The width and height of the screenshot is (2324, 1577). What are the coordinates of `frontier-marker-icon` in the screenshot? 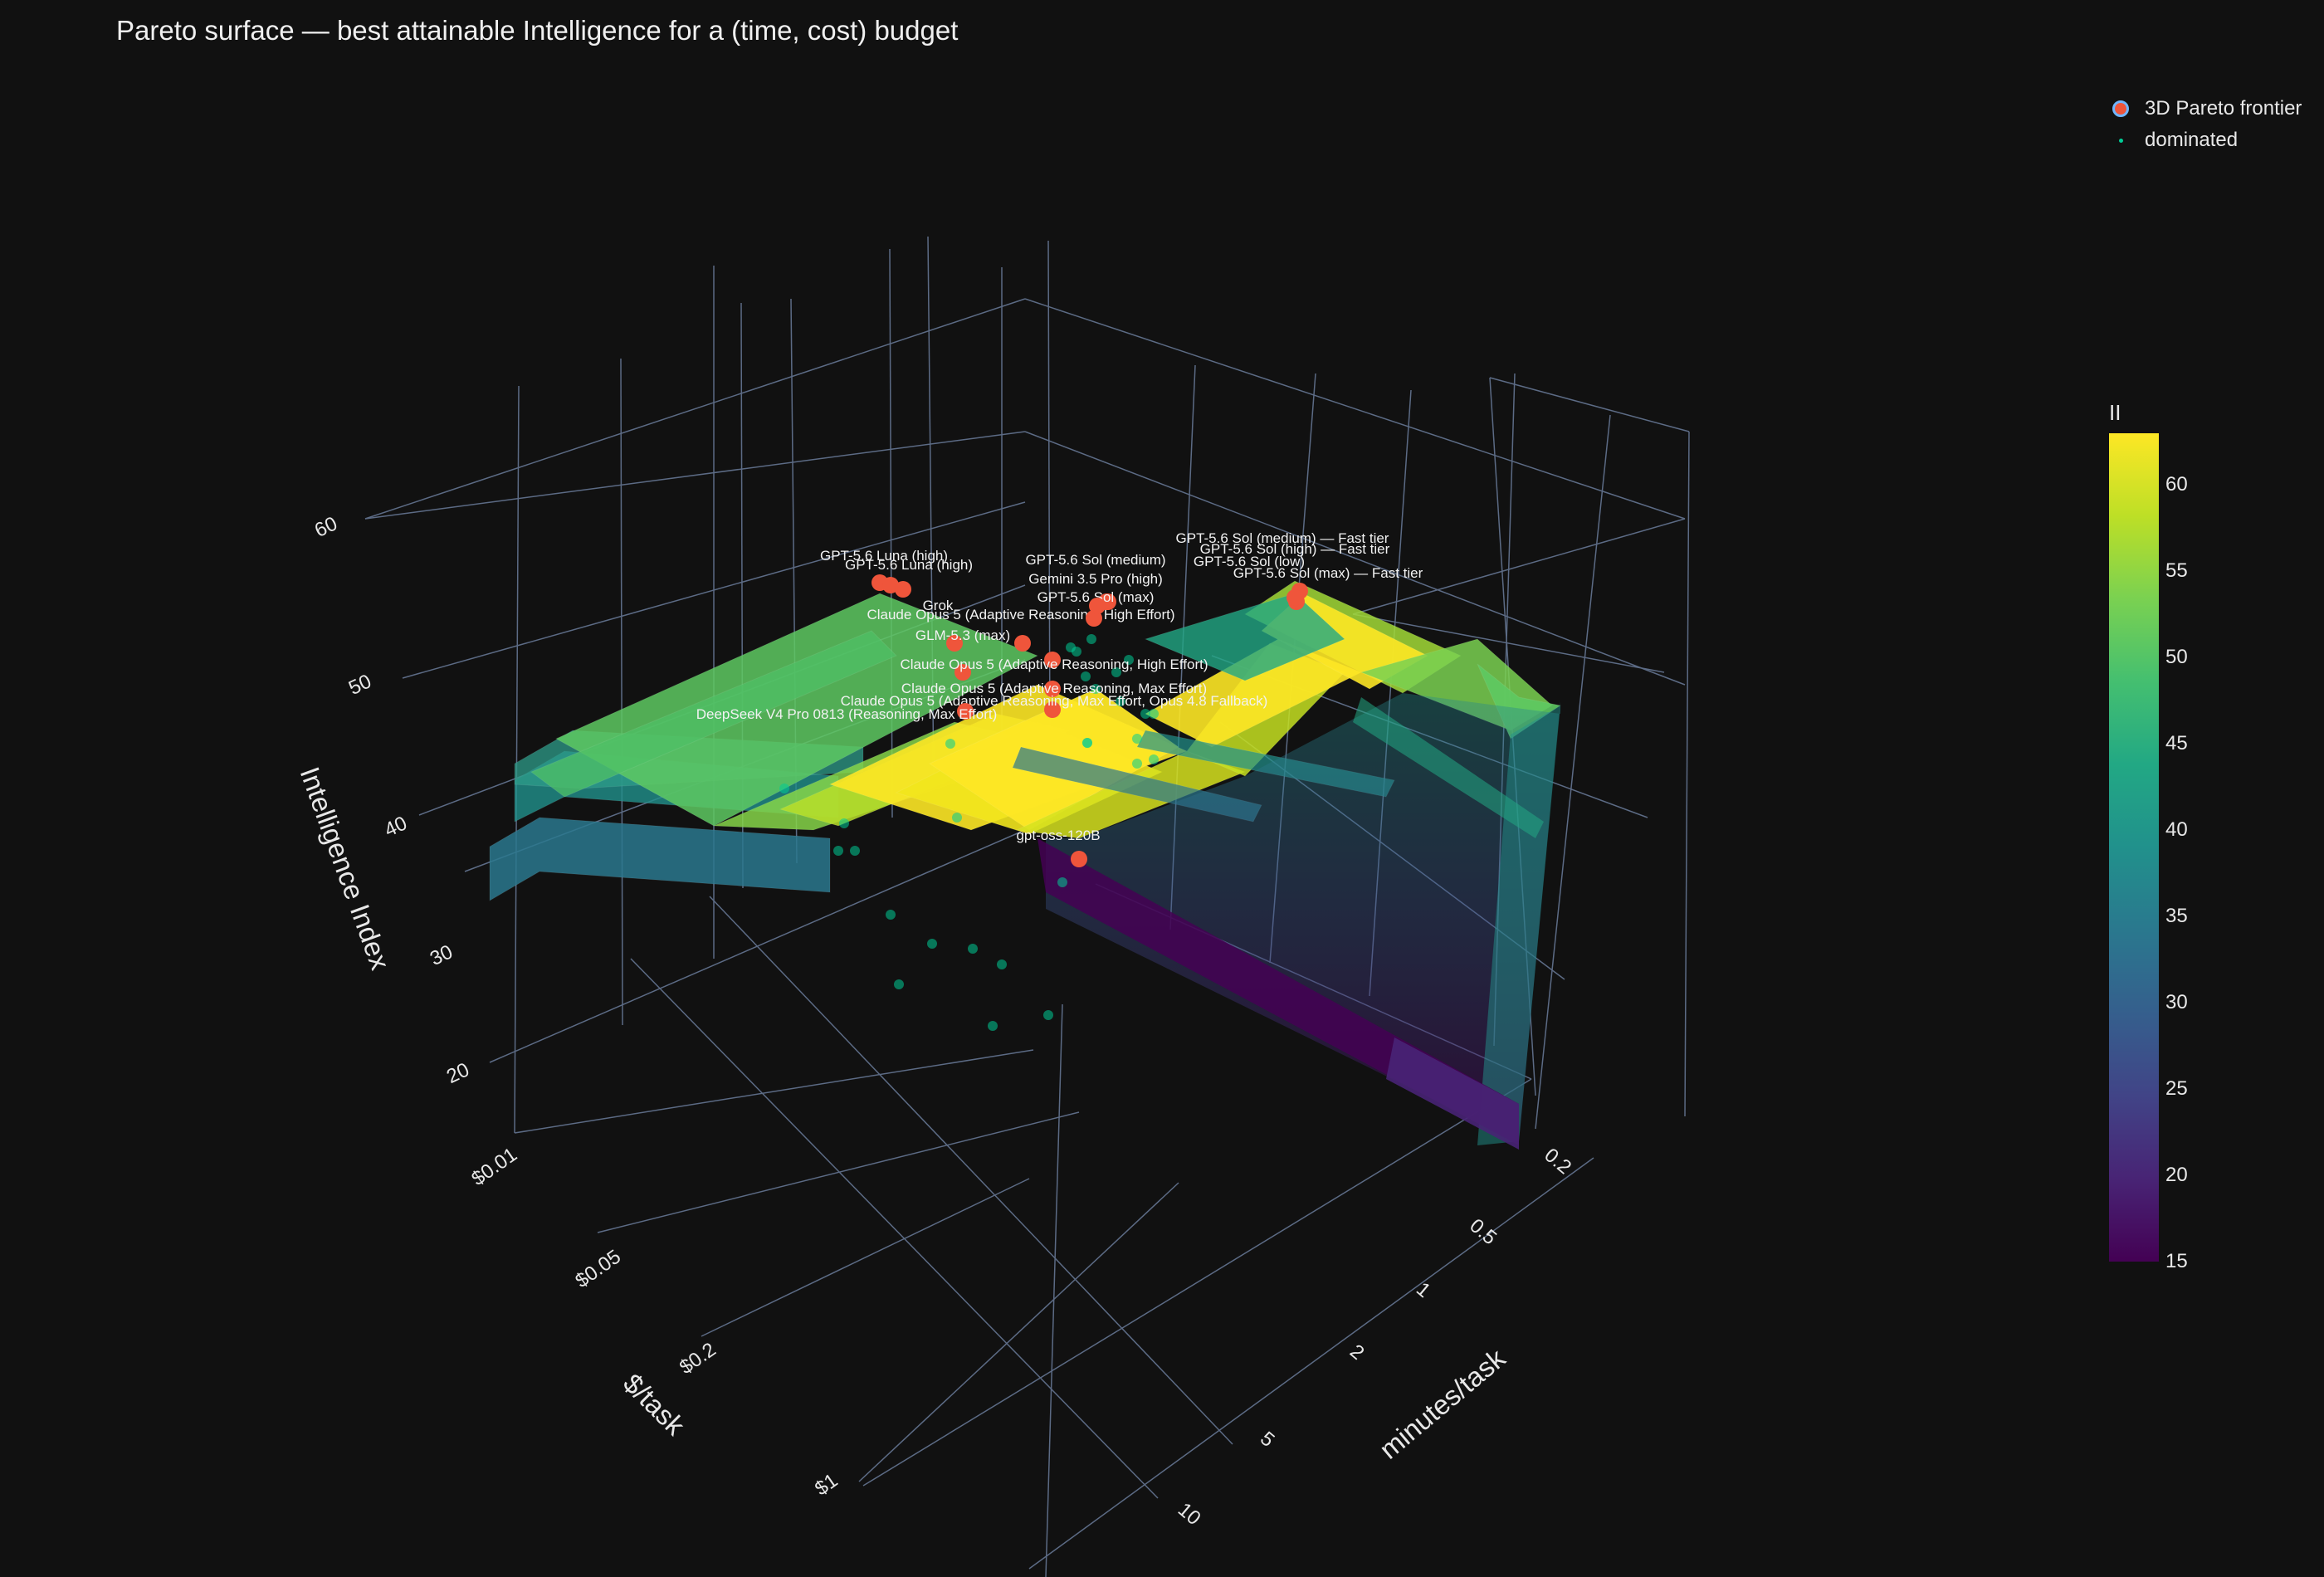 It's located at (2120, 109).